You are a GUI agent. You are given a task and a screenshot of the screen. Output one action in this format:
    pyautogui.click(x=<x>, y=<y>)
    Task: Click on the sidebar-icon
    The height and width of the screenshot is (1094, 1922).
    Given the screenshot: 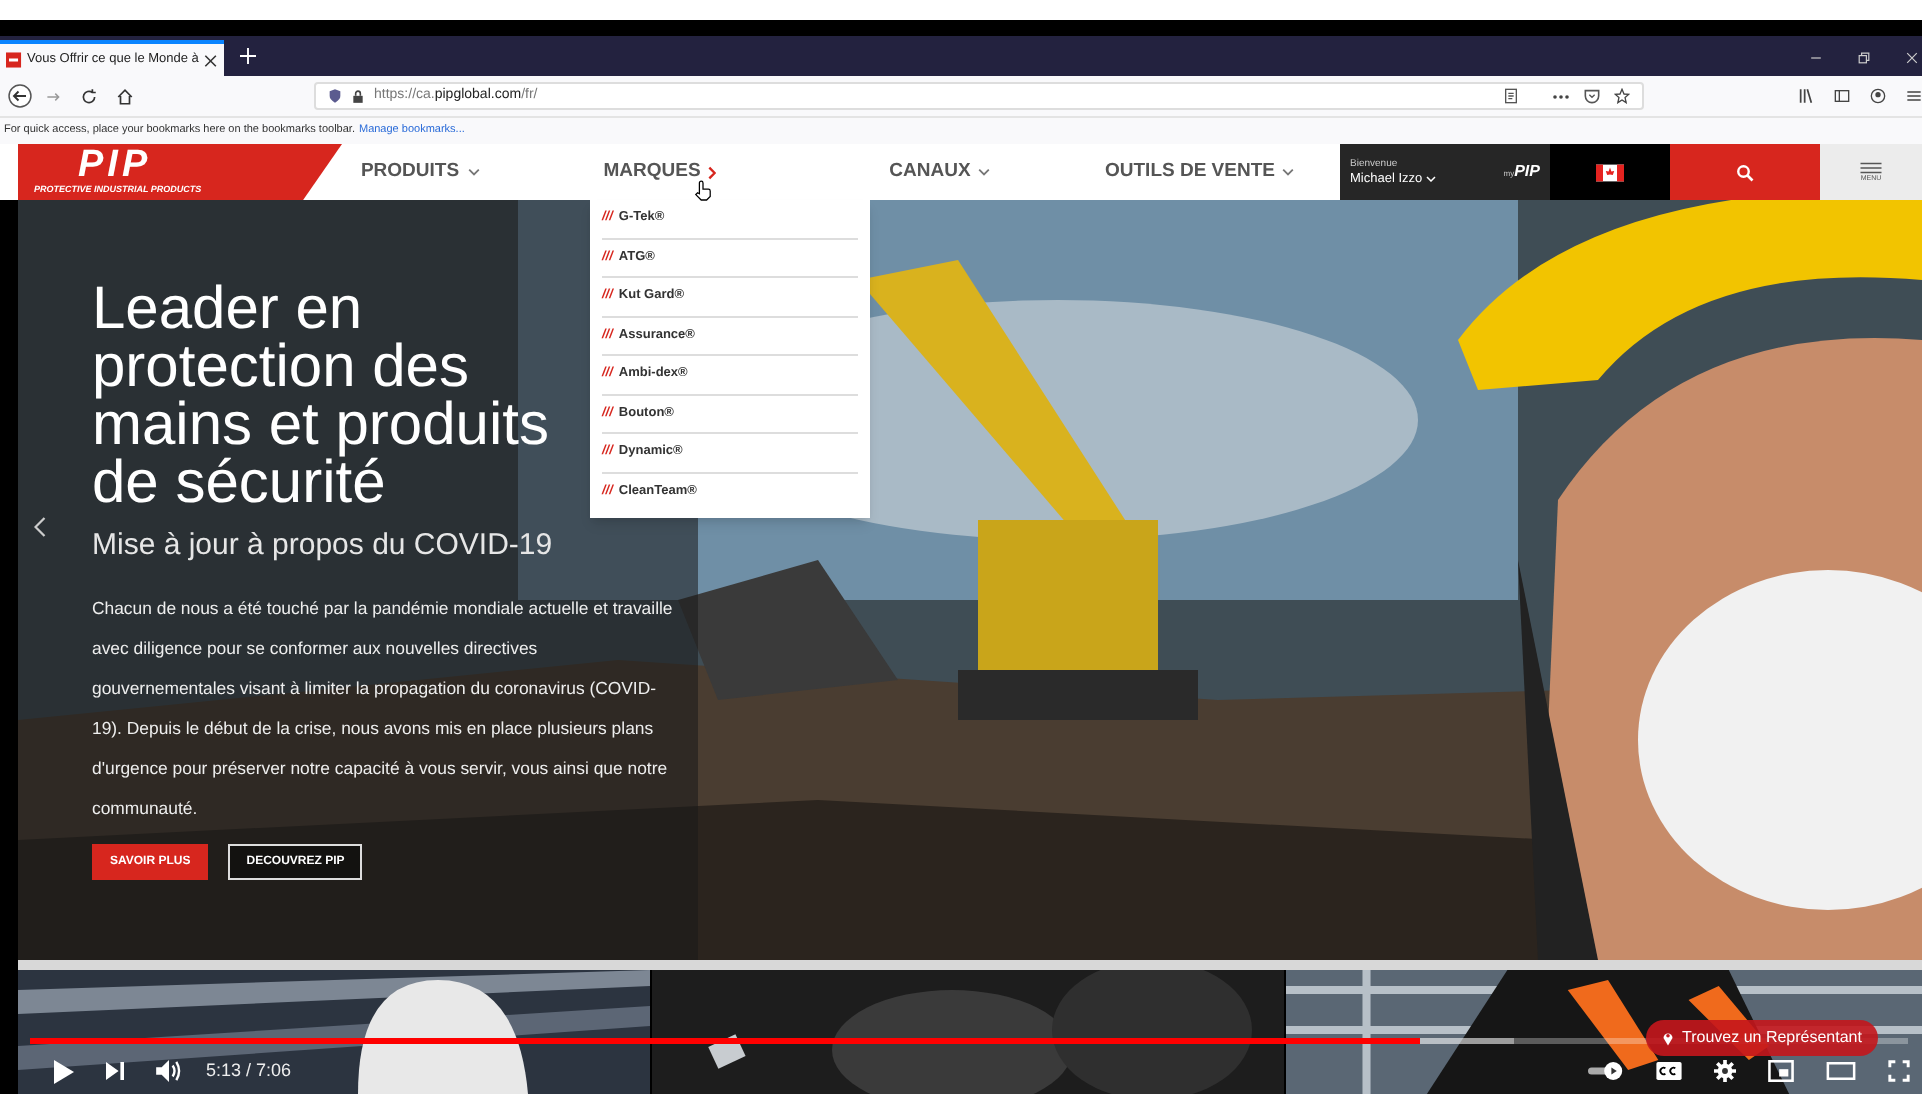 What is the action you would take?
    pyautogui.click(x=1842, y=96)
    